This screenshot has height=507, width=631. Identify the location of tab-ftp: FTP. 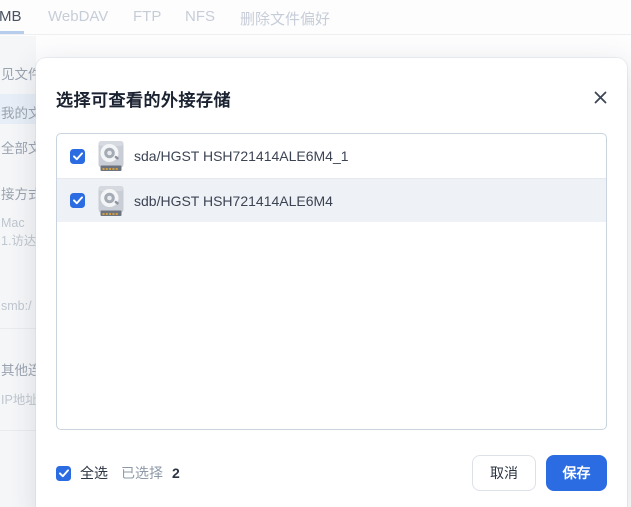
(147, 16).